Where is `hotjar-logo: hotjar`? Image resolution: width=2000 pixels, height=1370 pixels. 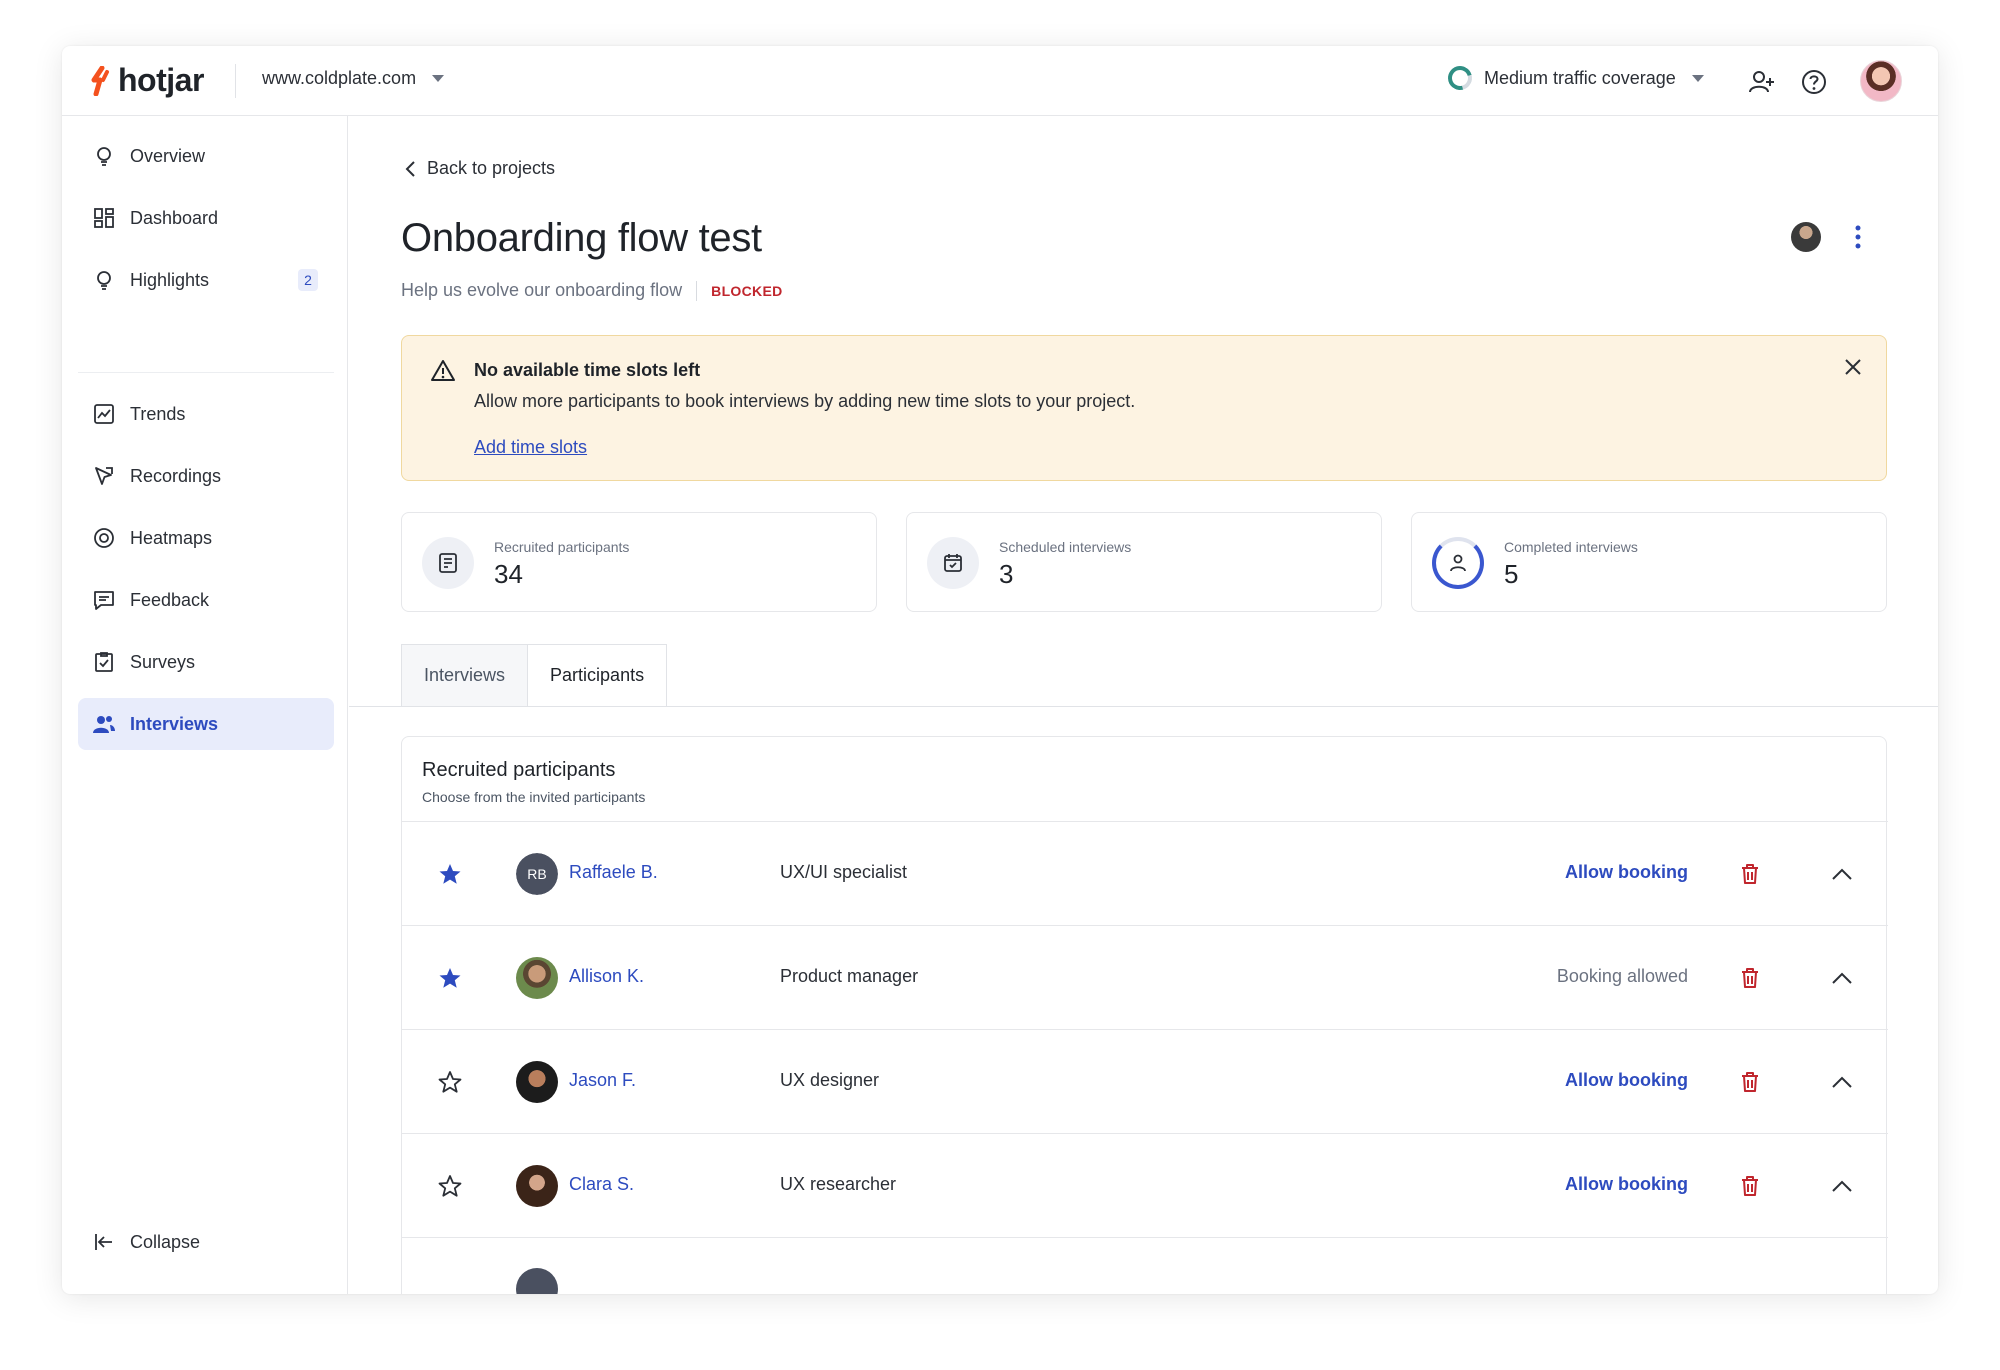
hotjar-logo: hotjar is located at coordinates (147, 80).